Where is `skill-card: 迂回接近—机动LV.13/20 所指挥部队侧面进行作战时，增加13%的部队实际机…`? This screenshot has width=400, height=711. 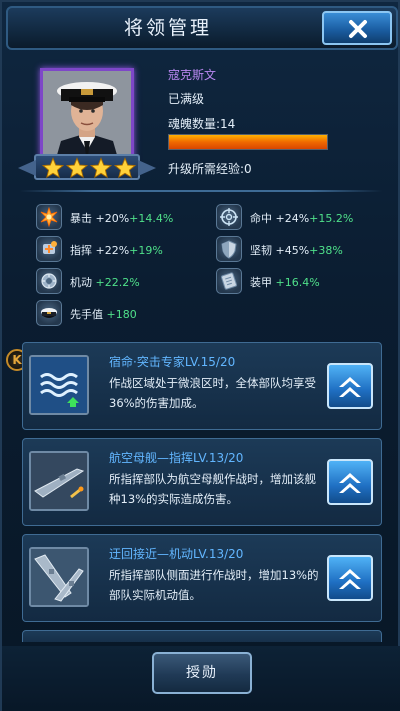 skill-card: 迂回接近—机动LV.13/20 所指挥部队侧面进行作战时，增加13%的部队实际机… is located at coordinates (202, 578).